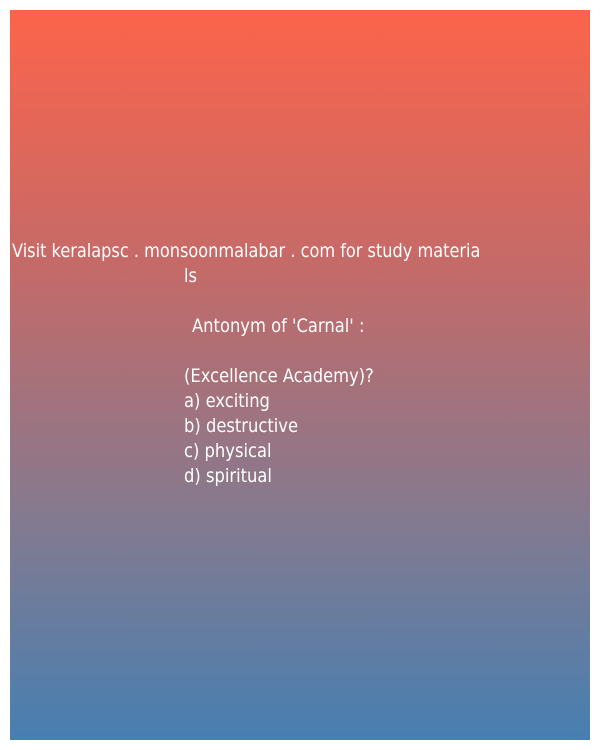 This screenshot has height=750, width=600. What do you see at coordinates (241, 426) in the screenshot?
I see `option-b: b) destructive` at bounding box center [241, 426].